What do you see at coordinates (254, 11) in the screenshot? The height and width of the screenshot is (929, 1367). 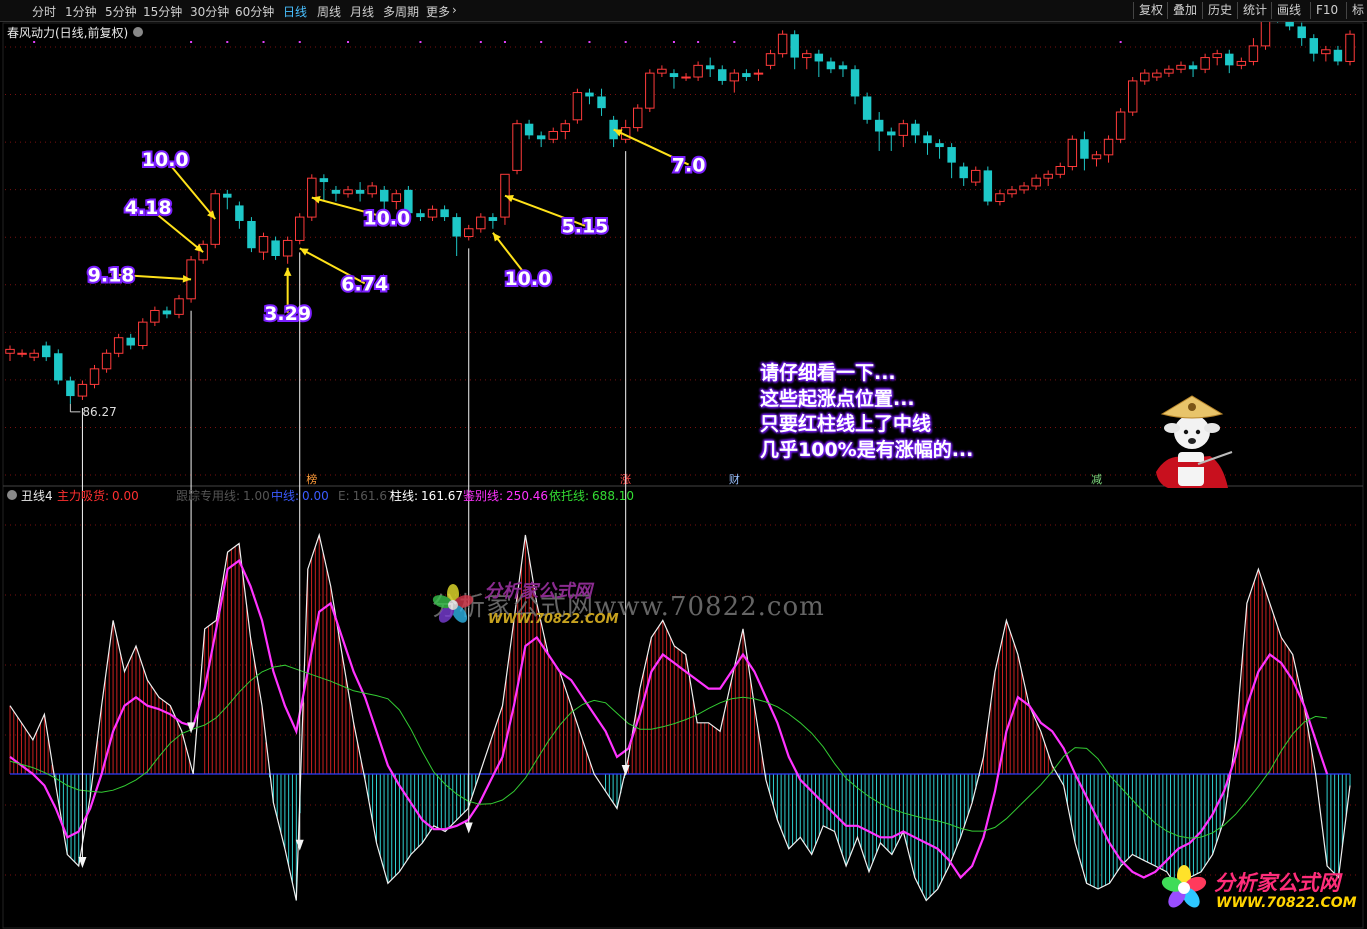 I see `period-tab: 60分钟` at bounding box center [254, 11].